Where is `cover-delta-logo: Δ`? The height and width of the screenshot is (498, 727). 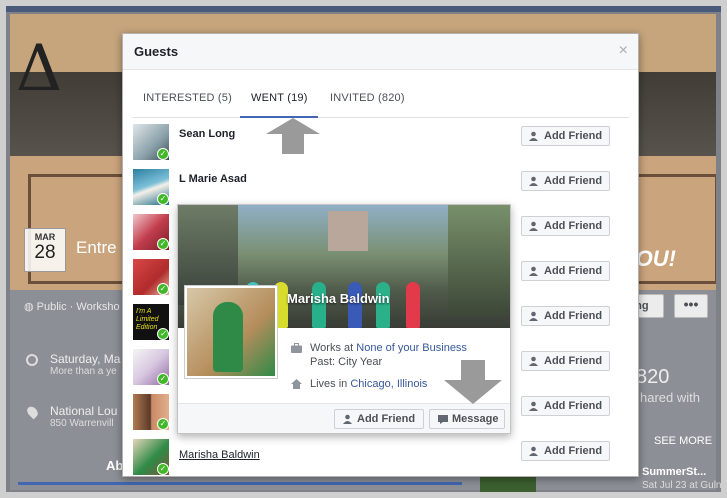
cover-delta-logo: Δ is located at coordinates (39, 69).